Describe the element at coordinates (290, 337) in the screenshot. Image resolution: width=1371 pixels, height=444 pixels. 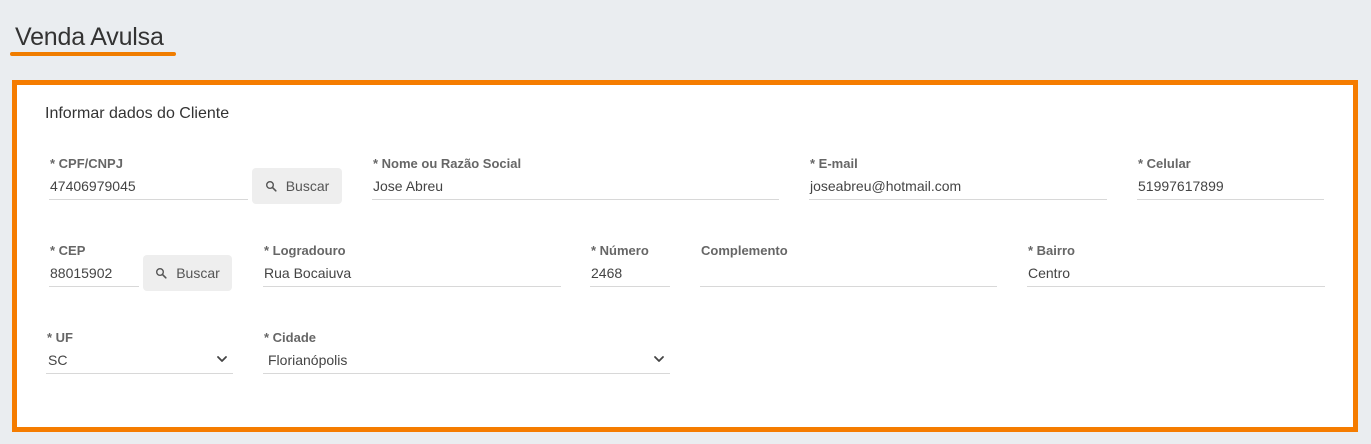
I see `cidade-label: * Cidade` at that location.